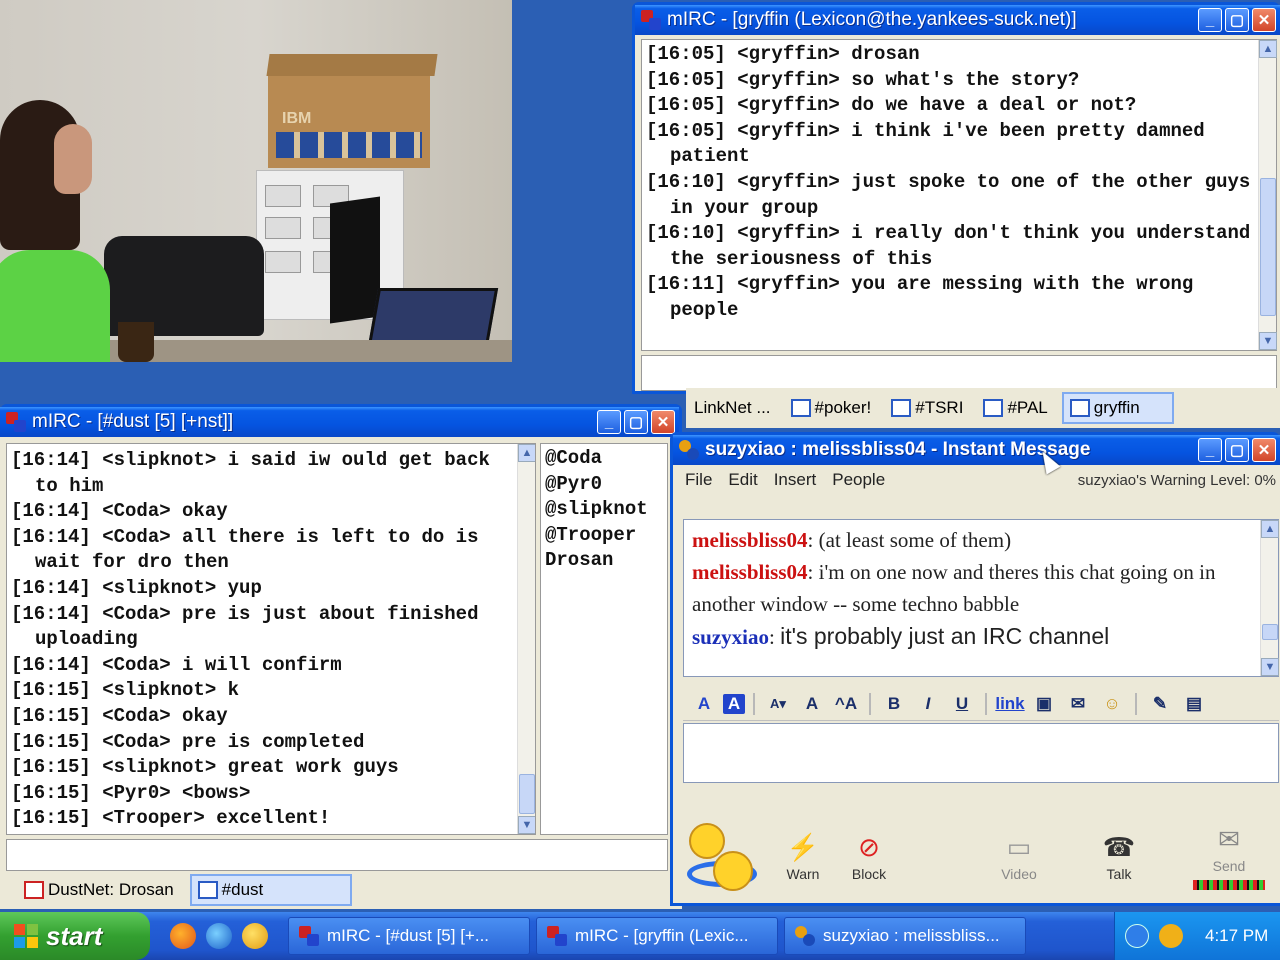 The width and height of the screenshot is (1280, 960). Describe the element at coordinates (795, 480) in the screenshot. I see `menu-insert: Insert` at that location.